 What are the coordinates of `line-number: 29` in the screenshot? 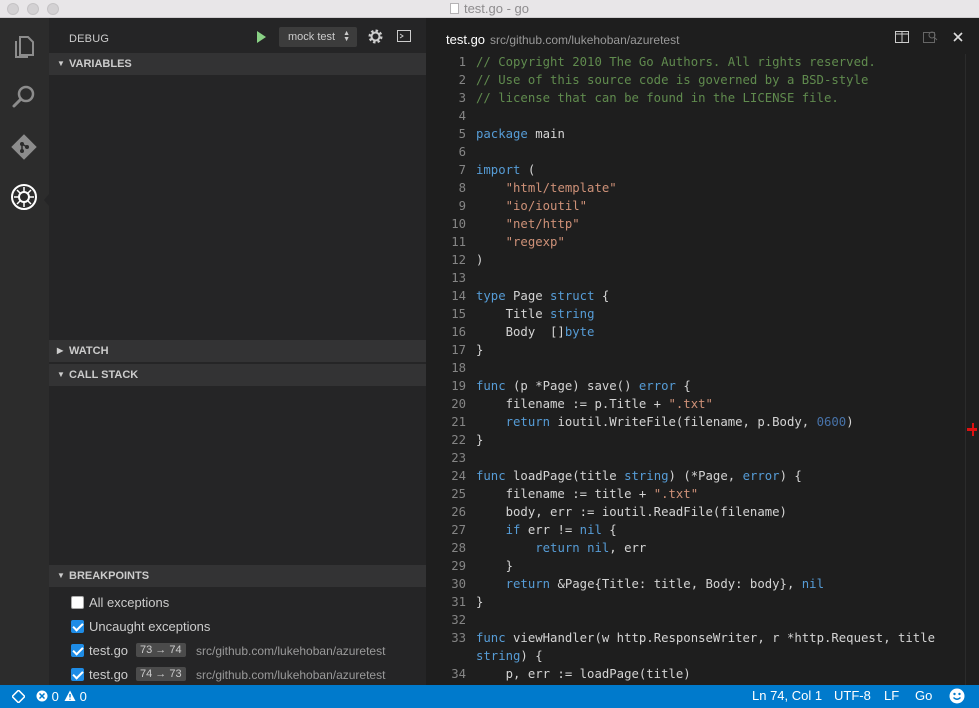 It's located at (455, 566).